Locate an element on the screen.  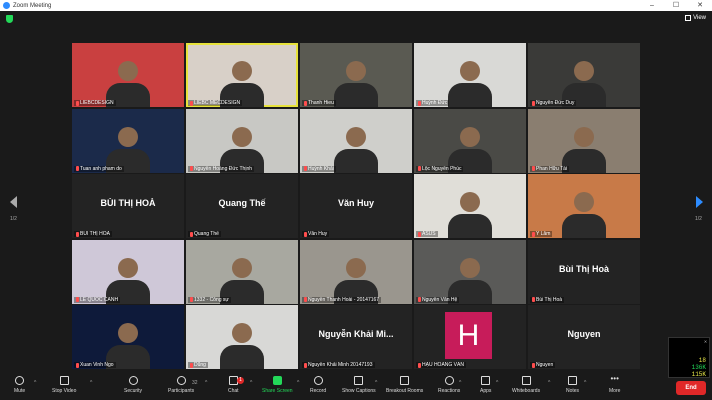
participant-name: Lộc Nguyễn Phúc is located at coordinates (442, 168).